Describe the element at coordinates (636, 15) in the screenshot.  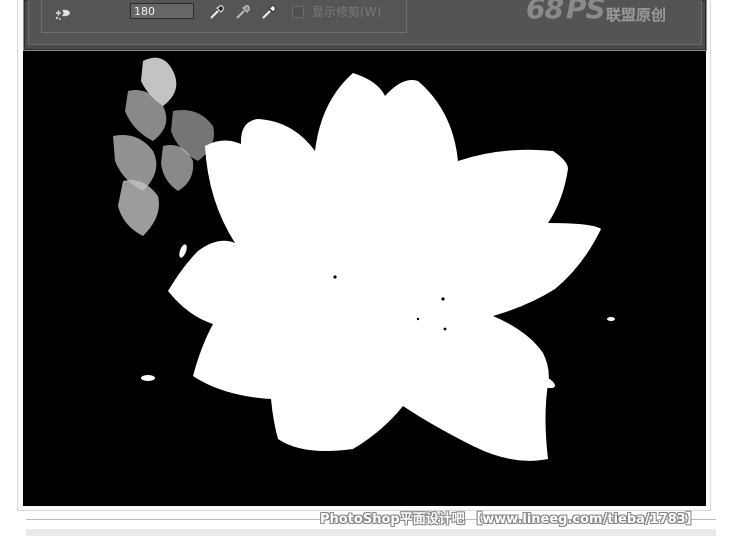
I see `logo-text: 联盟原创` at that location.